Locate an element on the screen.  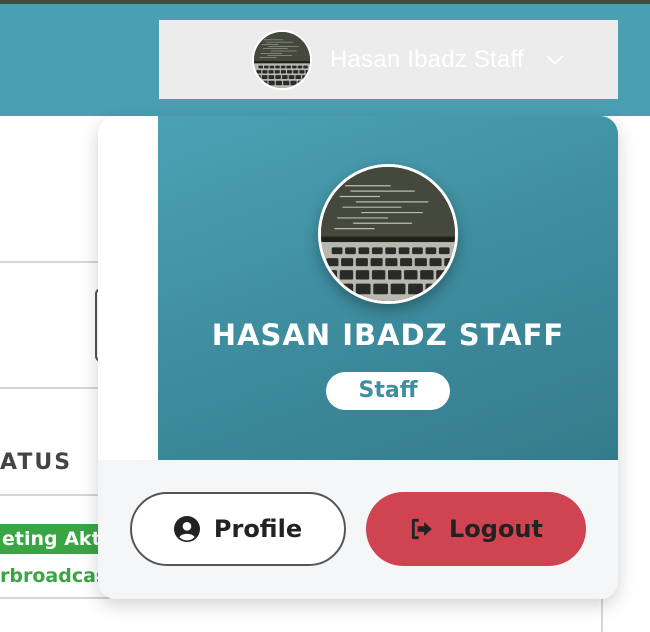
avatar is located at coordinates (282, 59).